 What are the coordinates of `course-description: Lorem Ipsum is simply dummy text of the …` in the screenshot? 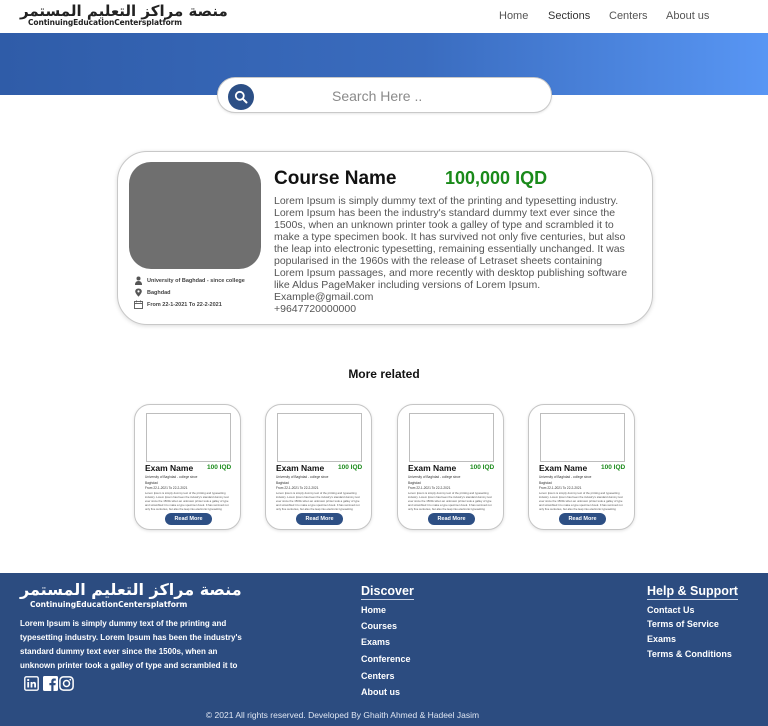 It's located at (451, 243).